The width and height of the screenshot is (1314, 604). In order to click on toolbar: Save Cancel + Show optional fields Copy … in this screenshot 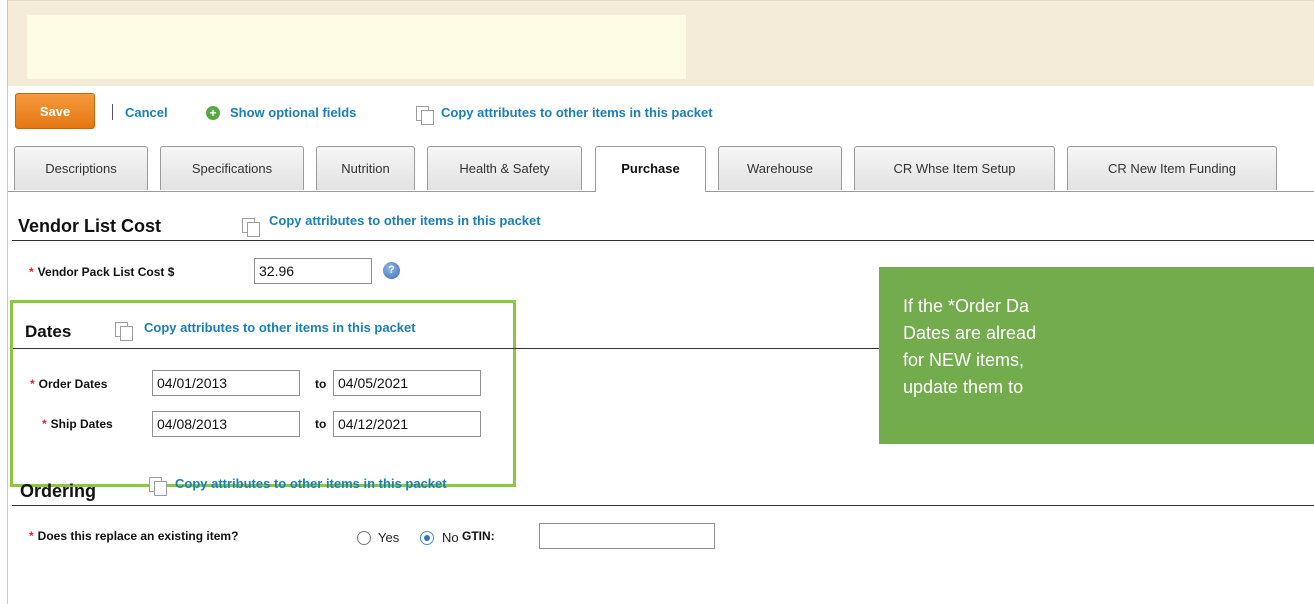, I will do `click(661, 116)`.